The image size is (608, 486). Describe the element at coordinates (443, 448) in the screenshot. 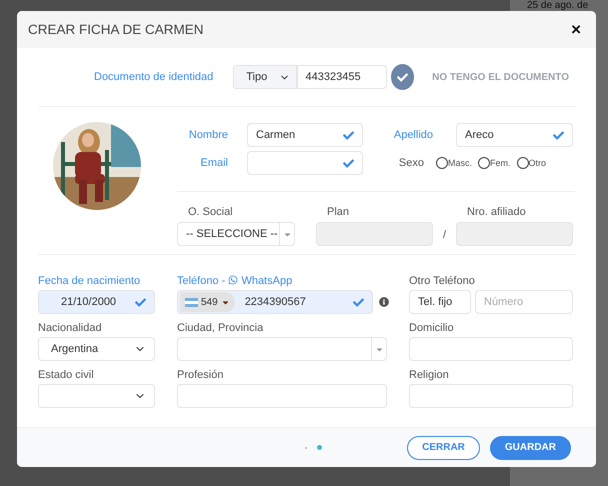

I see `close-button: CERRAR` at that location.